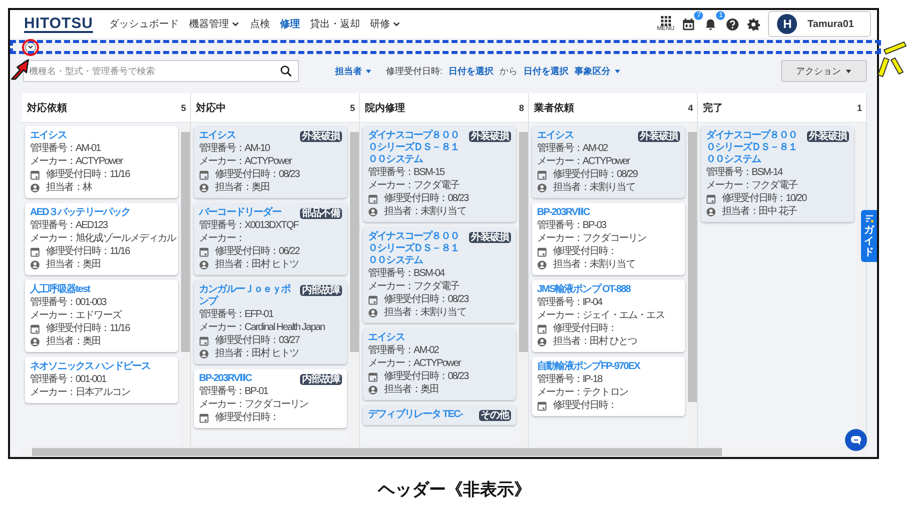 The height and width of the screenshot is (511, 909). I want to click on assignee-text: 担当者：田中 花子, so click(759, 211).